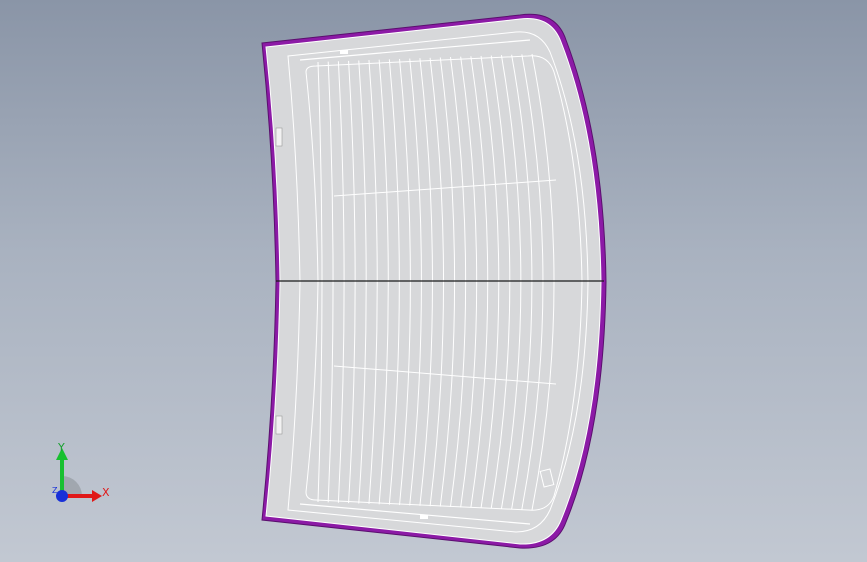  Describe the element at coordinates (80, 476) in the screenshot. I see `axis-triad: Y X Z` at that location.